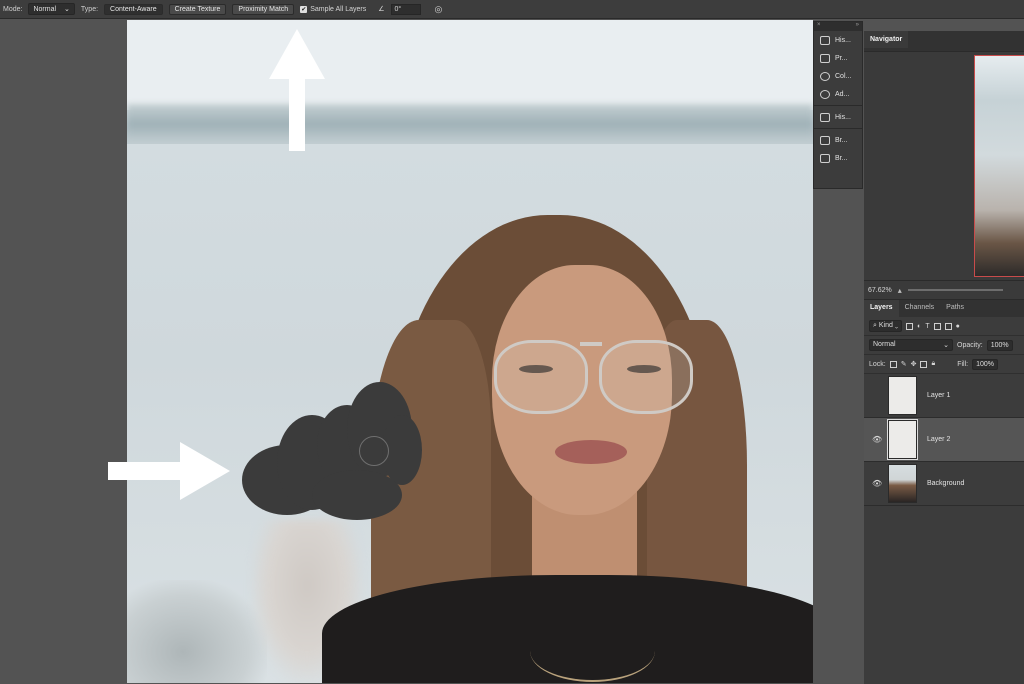 This screenshot has width=1024, height=684. Describe the element at coordinates (886, 39) in the screenshot. I see `tab-navigator: Navigator` at that location.